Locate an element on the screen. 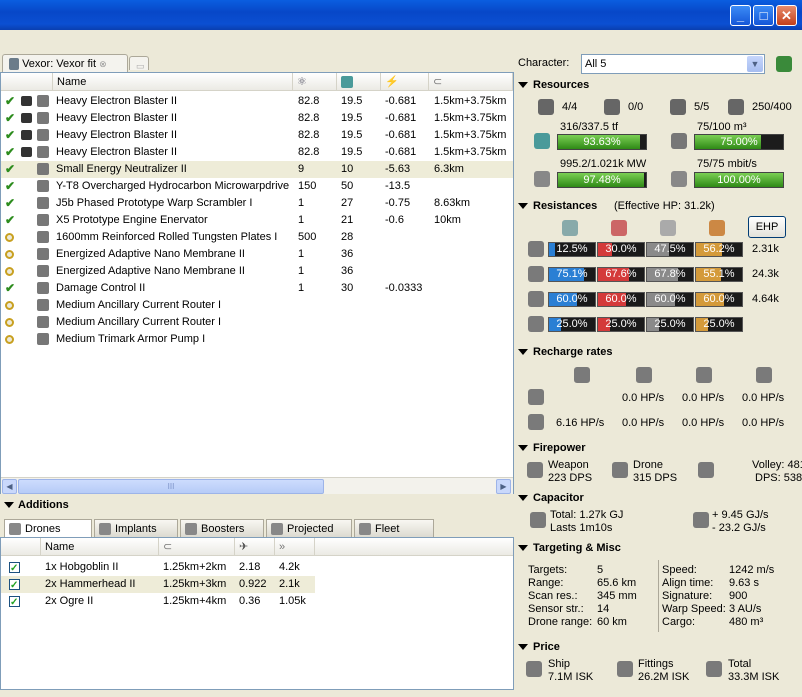  module-name: X5 Prototype Engine Enervator is located at coordinates (132, 220).